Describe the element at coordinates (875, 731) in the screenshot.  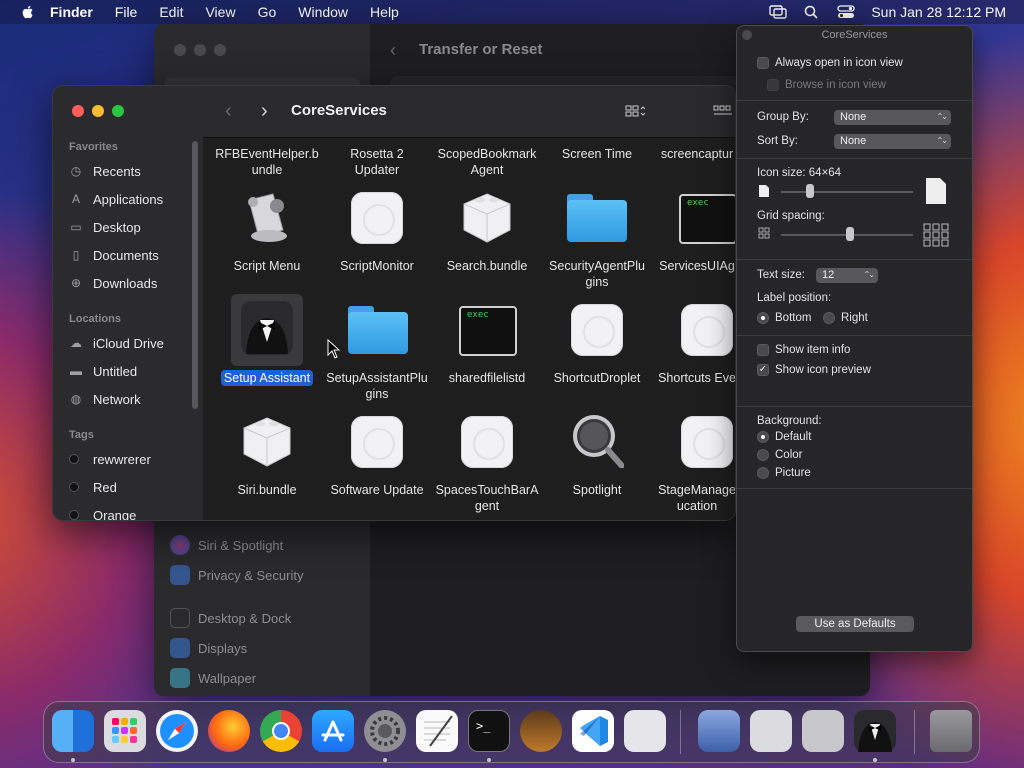
I see `setup-assistant-dock-icon` at that location.